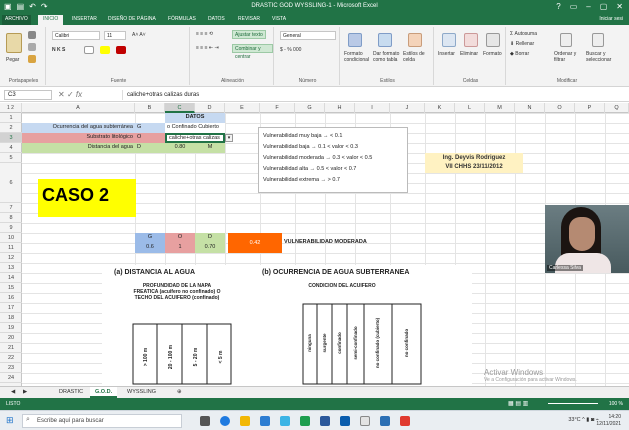 This screenshot has height=430, width=629. What do you see at coordinates (11, 318) in the screenshot?
I see `row-header: 18` at bounding box center [11, 318].